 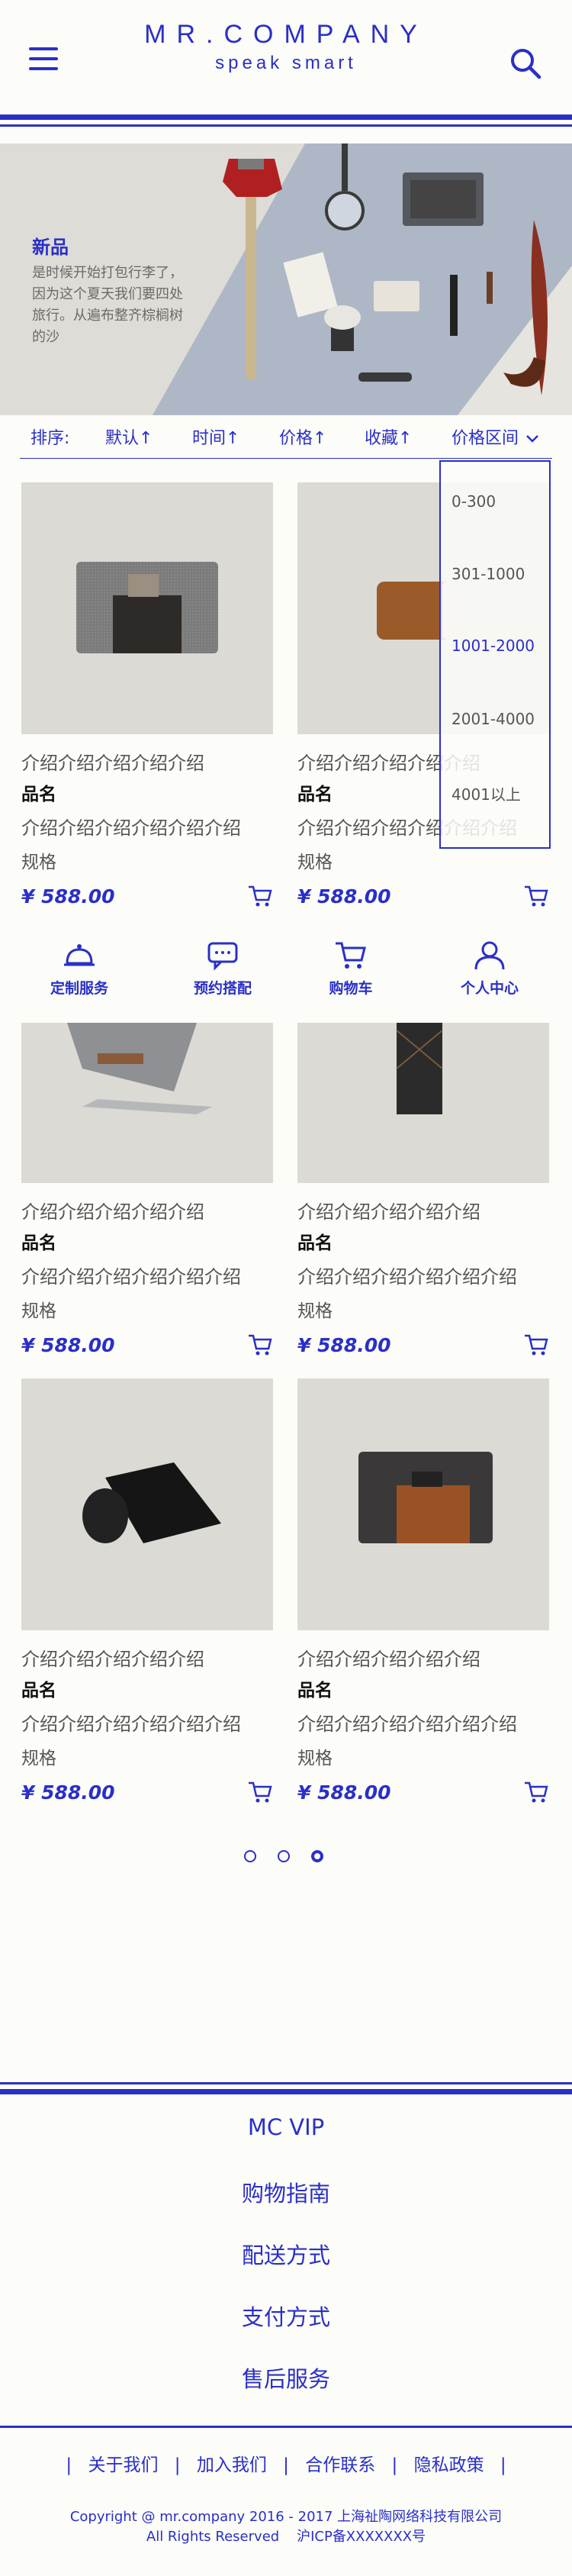 I want to click on quicknav-custom-service: 定制服务, so click(x=80, y=969).